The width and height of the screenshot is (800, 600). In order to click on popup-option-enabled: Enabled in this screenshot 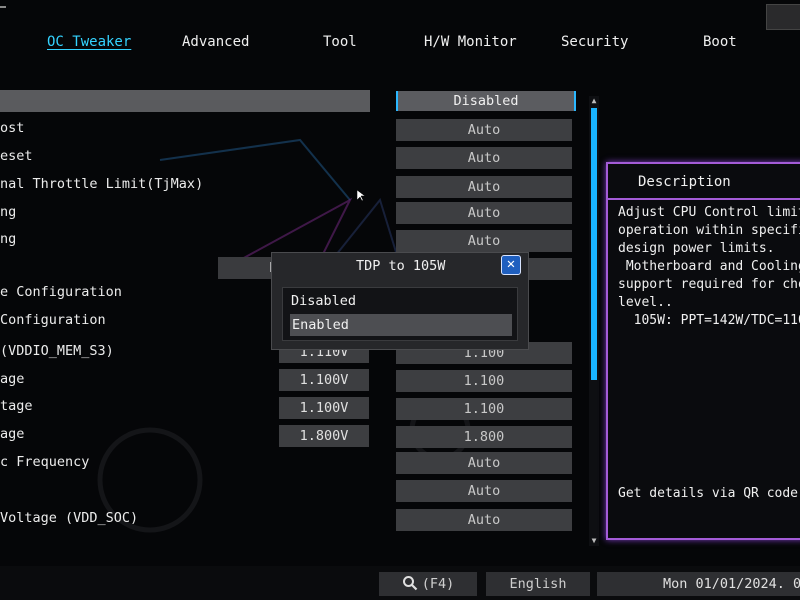, I will do `click(401, 325)`.